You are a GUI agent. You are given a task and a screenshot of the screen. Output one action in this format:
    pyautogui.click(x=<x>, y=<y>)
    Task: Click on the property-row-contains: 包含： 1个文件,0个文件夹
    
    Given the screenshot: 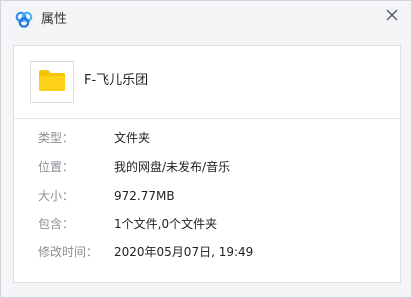 What is the action you would take?
    pyautogui.click(x=207, y=224)
    